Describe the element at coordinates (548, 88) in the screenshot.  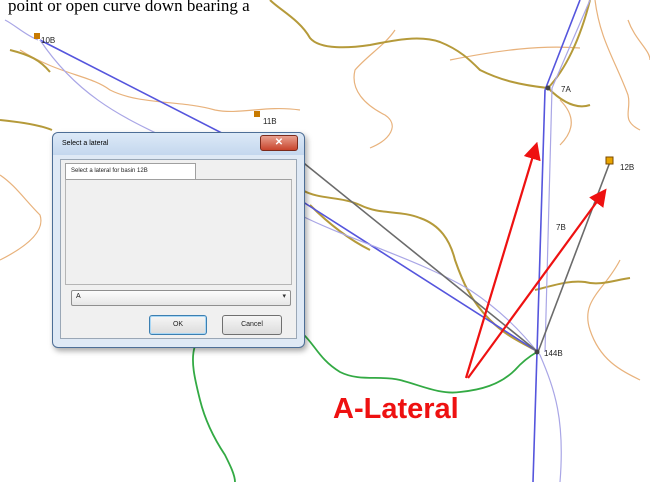
I see `node-marker-7a` at that location.